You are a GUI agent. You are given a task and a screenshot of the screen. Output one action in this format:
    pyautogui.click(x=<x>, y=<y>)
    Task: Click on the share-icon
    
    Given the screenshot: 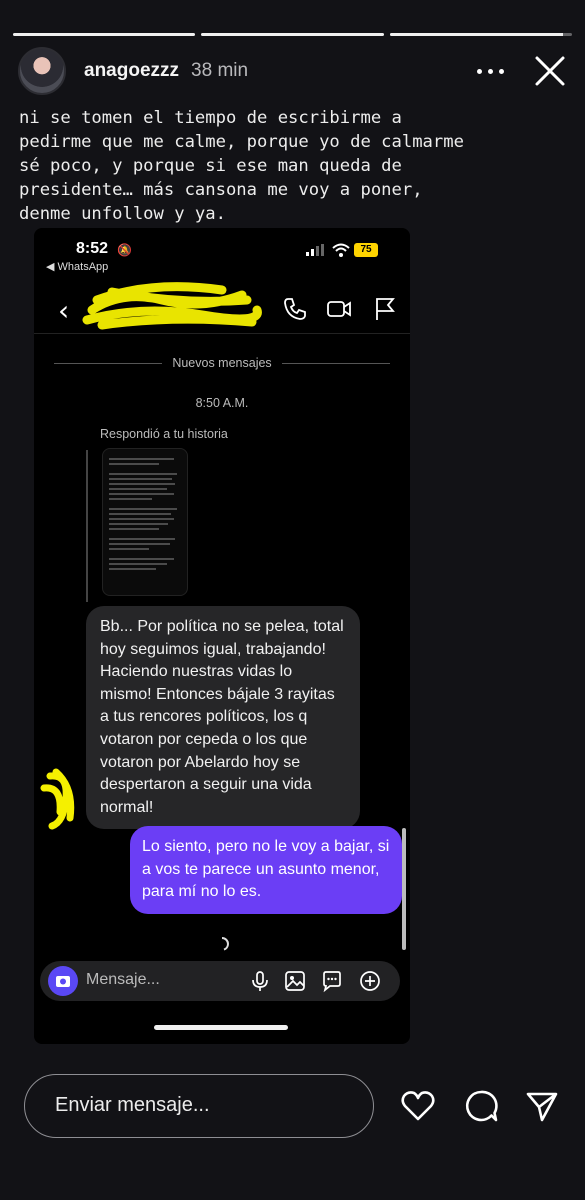 What is the action you would take?
    pyautogui.click(x=542, y=1106)
    